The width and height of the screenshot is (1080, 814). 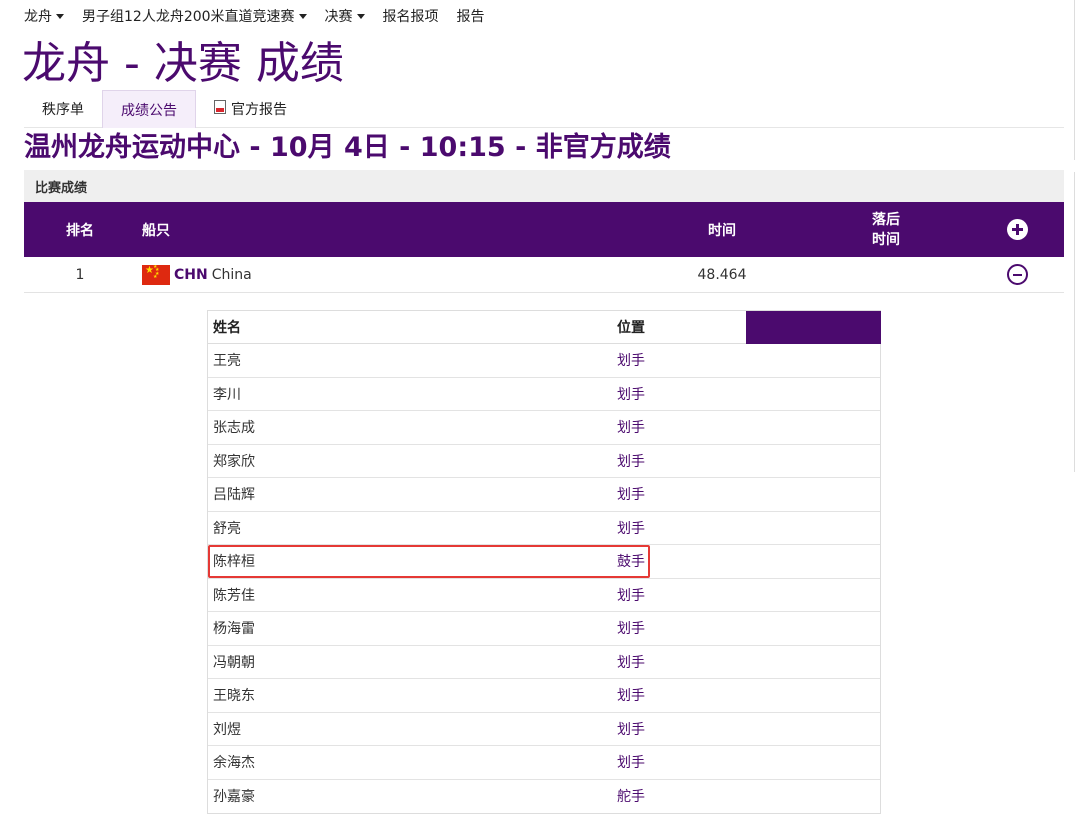 I want to click on header-behind: 落后 时间, so click(x=902, y=229).